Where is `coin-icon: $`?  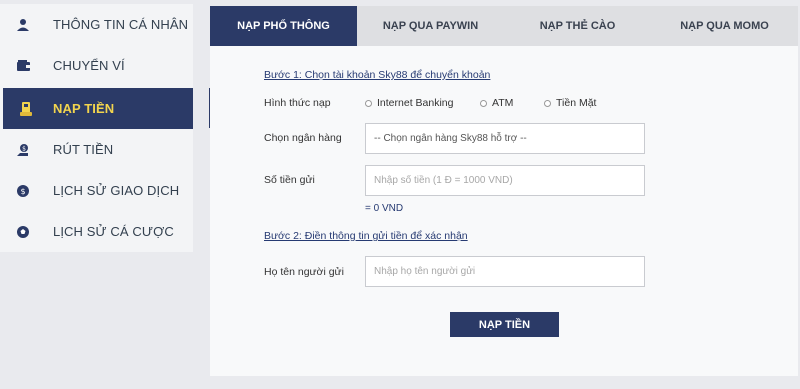
coin-icon: $ is located at coordinates (23, 191).